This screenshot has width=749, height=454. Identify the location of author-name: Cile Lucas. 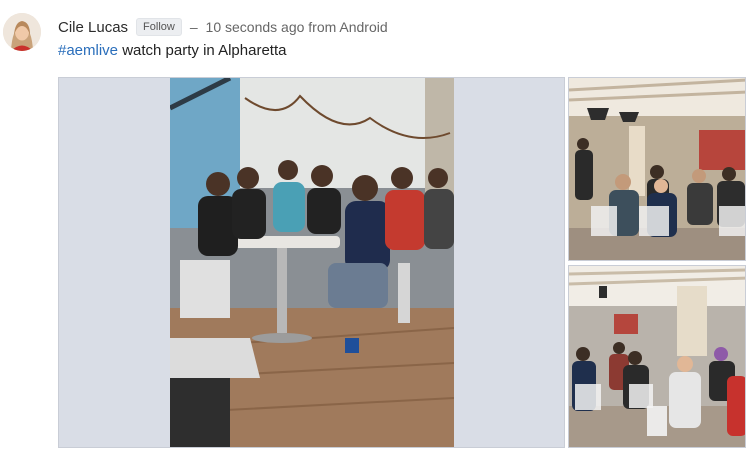
(93, 27).